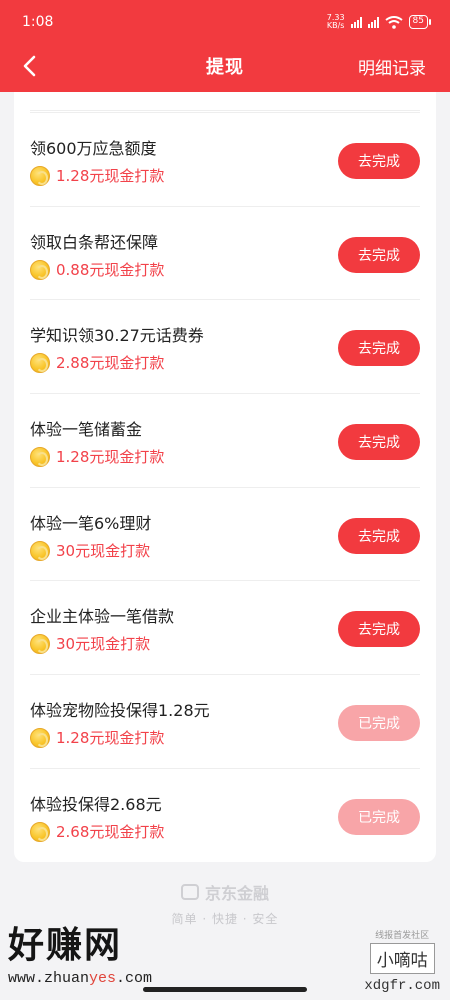  Describe the element at coordinates (225, 721) in the screenshot. I see `task-row: 体验宠物险投保得1.28元 1.28元现金打款 已完成` at that location.